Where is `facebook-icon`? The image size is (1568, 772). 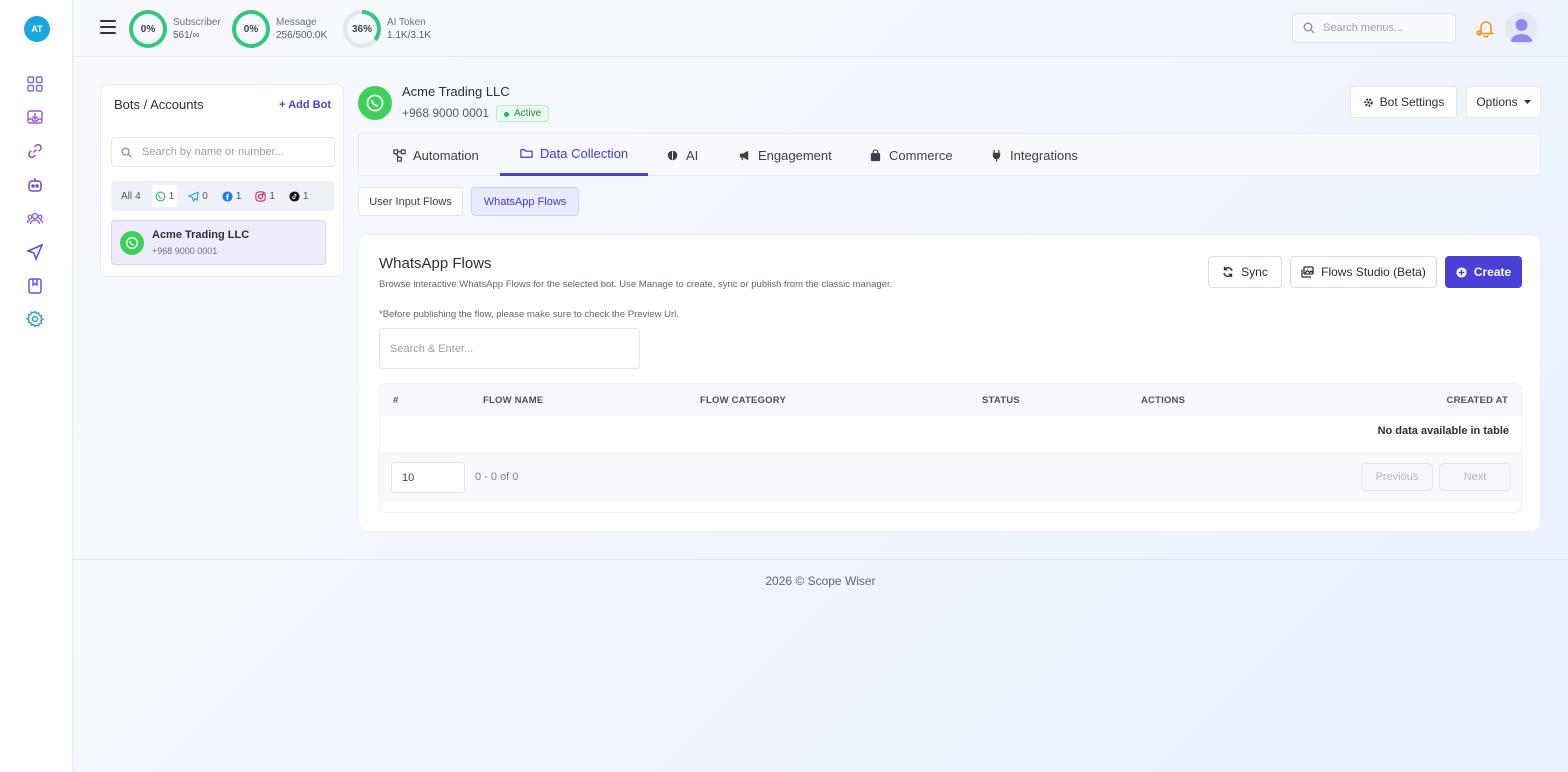
facebook-icon is located at coordinates (227, 196).